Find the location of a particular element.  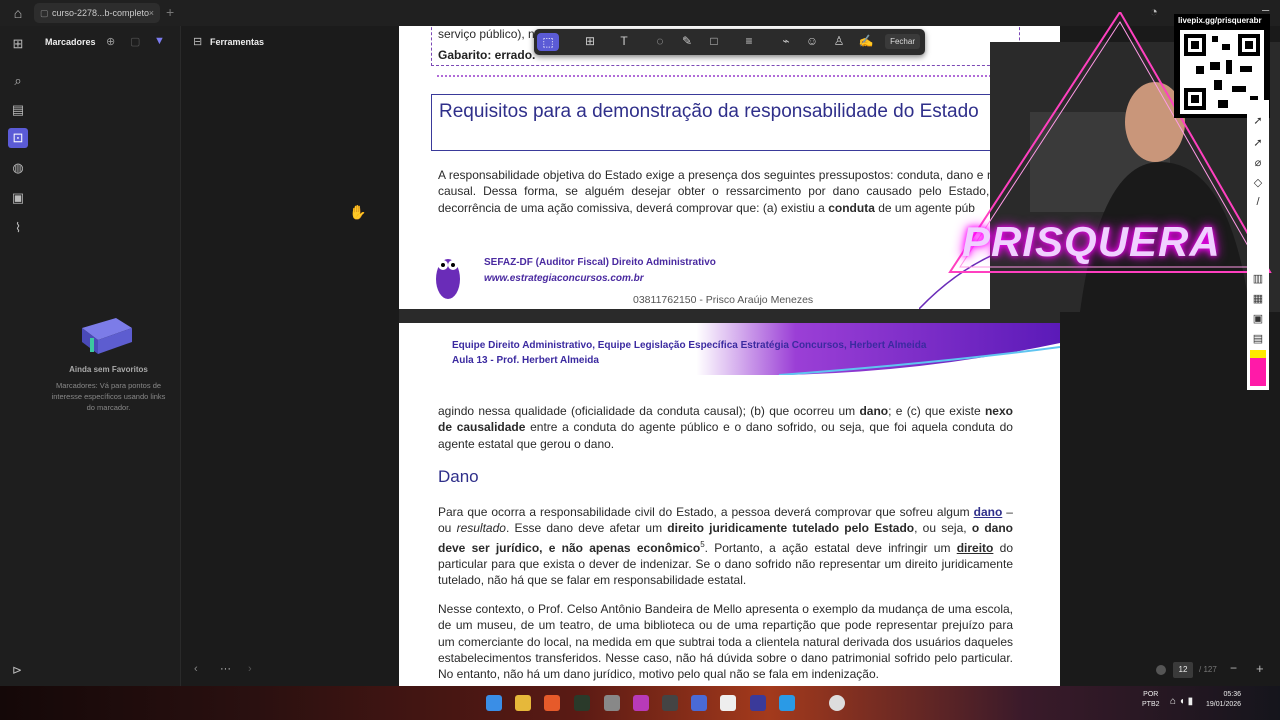

layout: PTB2 is located at coordinates (1151, 704).